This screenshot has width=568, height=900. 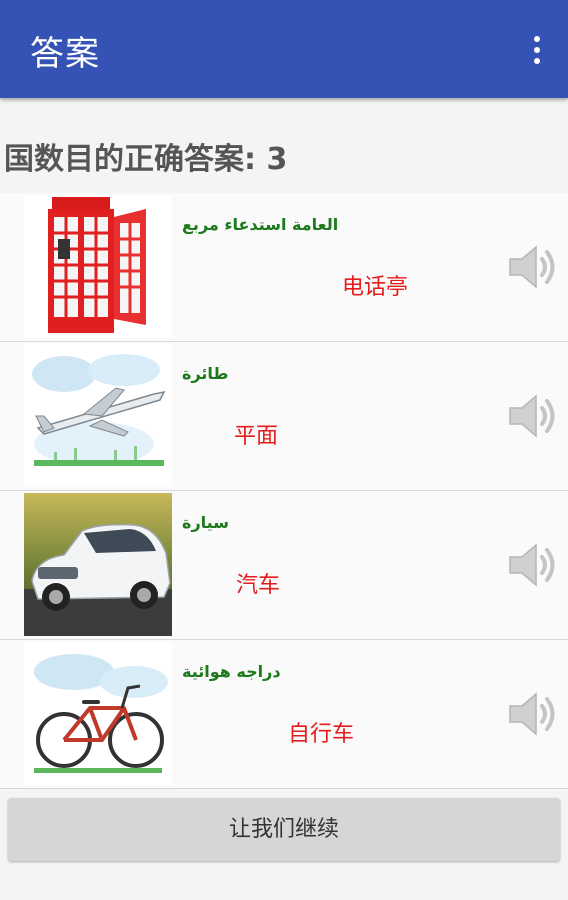 I want to click on continue-button: 让我们继续, so click(x=284, y=829).